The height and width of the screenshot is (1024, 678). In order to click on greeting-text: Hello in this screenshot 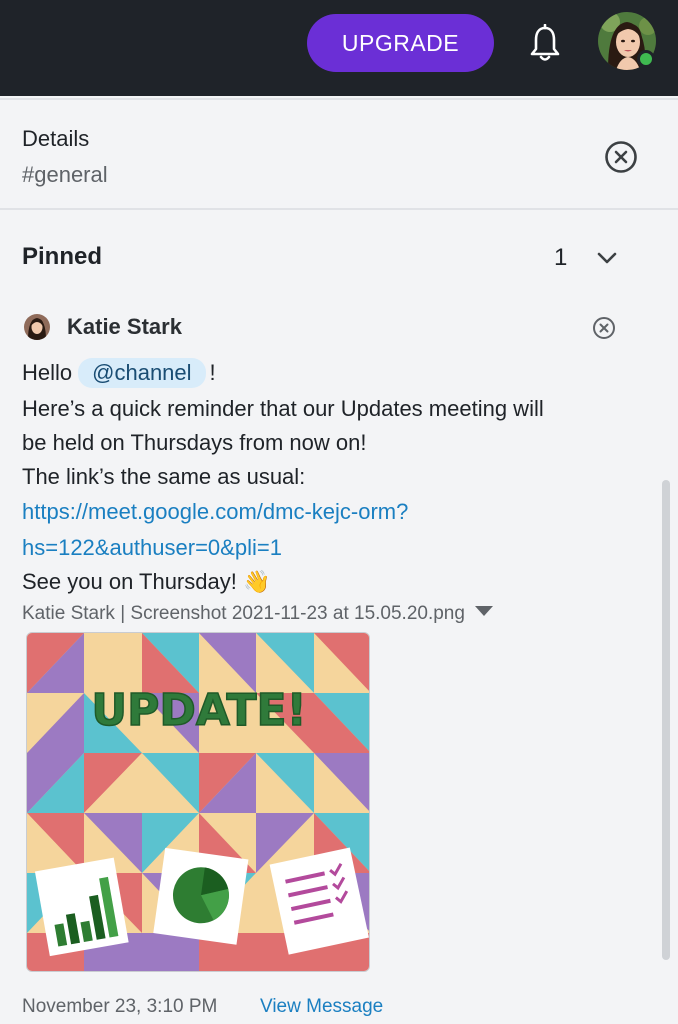, I will do `click(47, 372)`.